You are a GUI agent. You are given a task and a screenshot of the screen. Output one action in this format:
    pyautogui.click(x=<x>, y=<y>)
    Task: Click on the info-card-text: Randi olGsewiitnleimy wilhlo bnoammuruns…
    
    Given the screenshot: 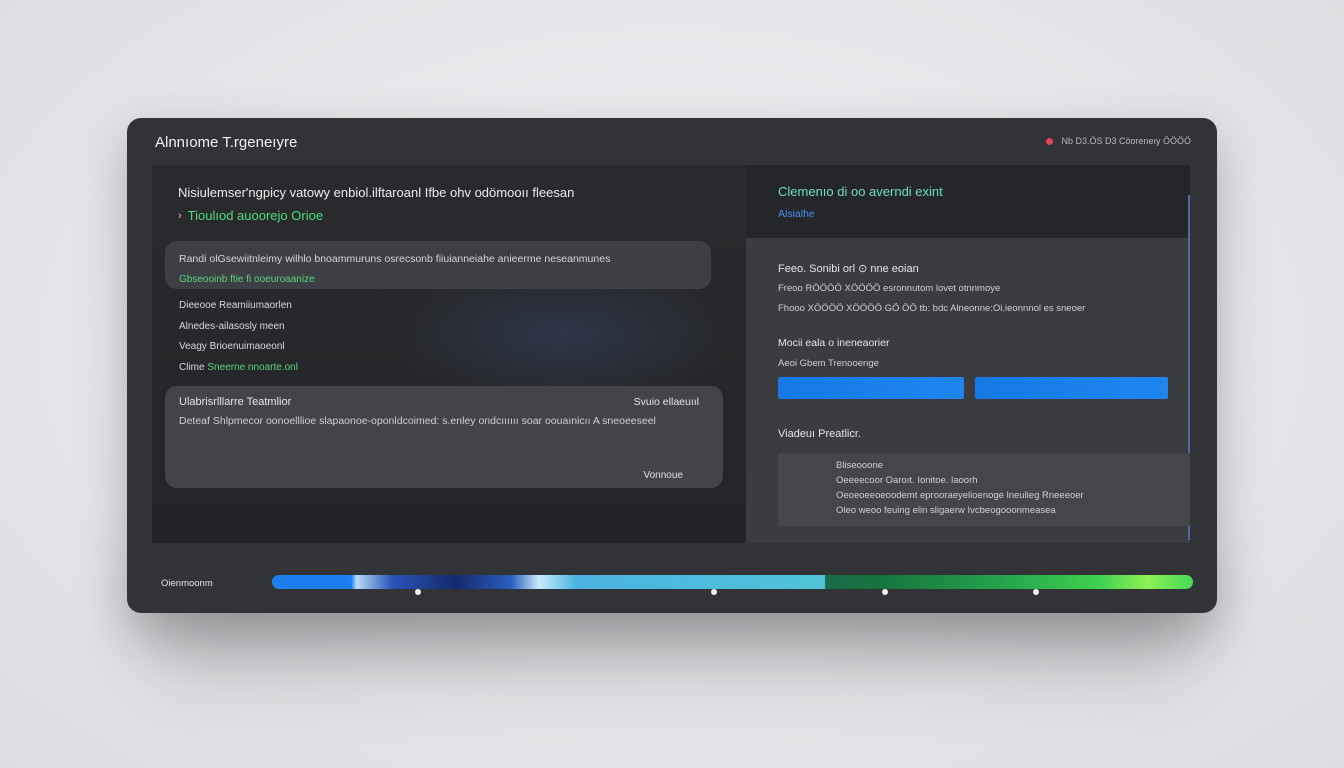 What is the action you would take?
    pyautogui.click(x=395, y=259)
    